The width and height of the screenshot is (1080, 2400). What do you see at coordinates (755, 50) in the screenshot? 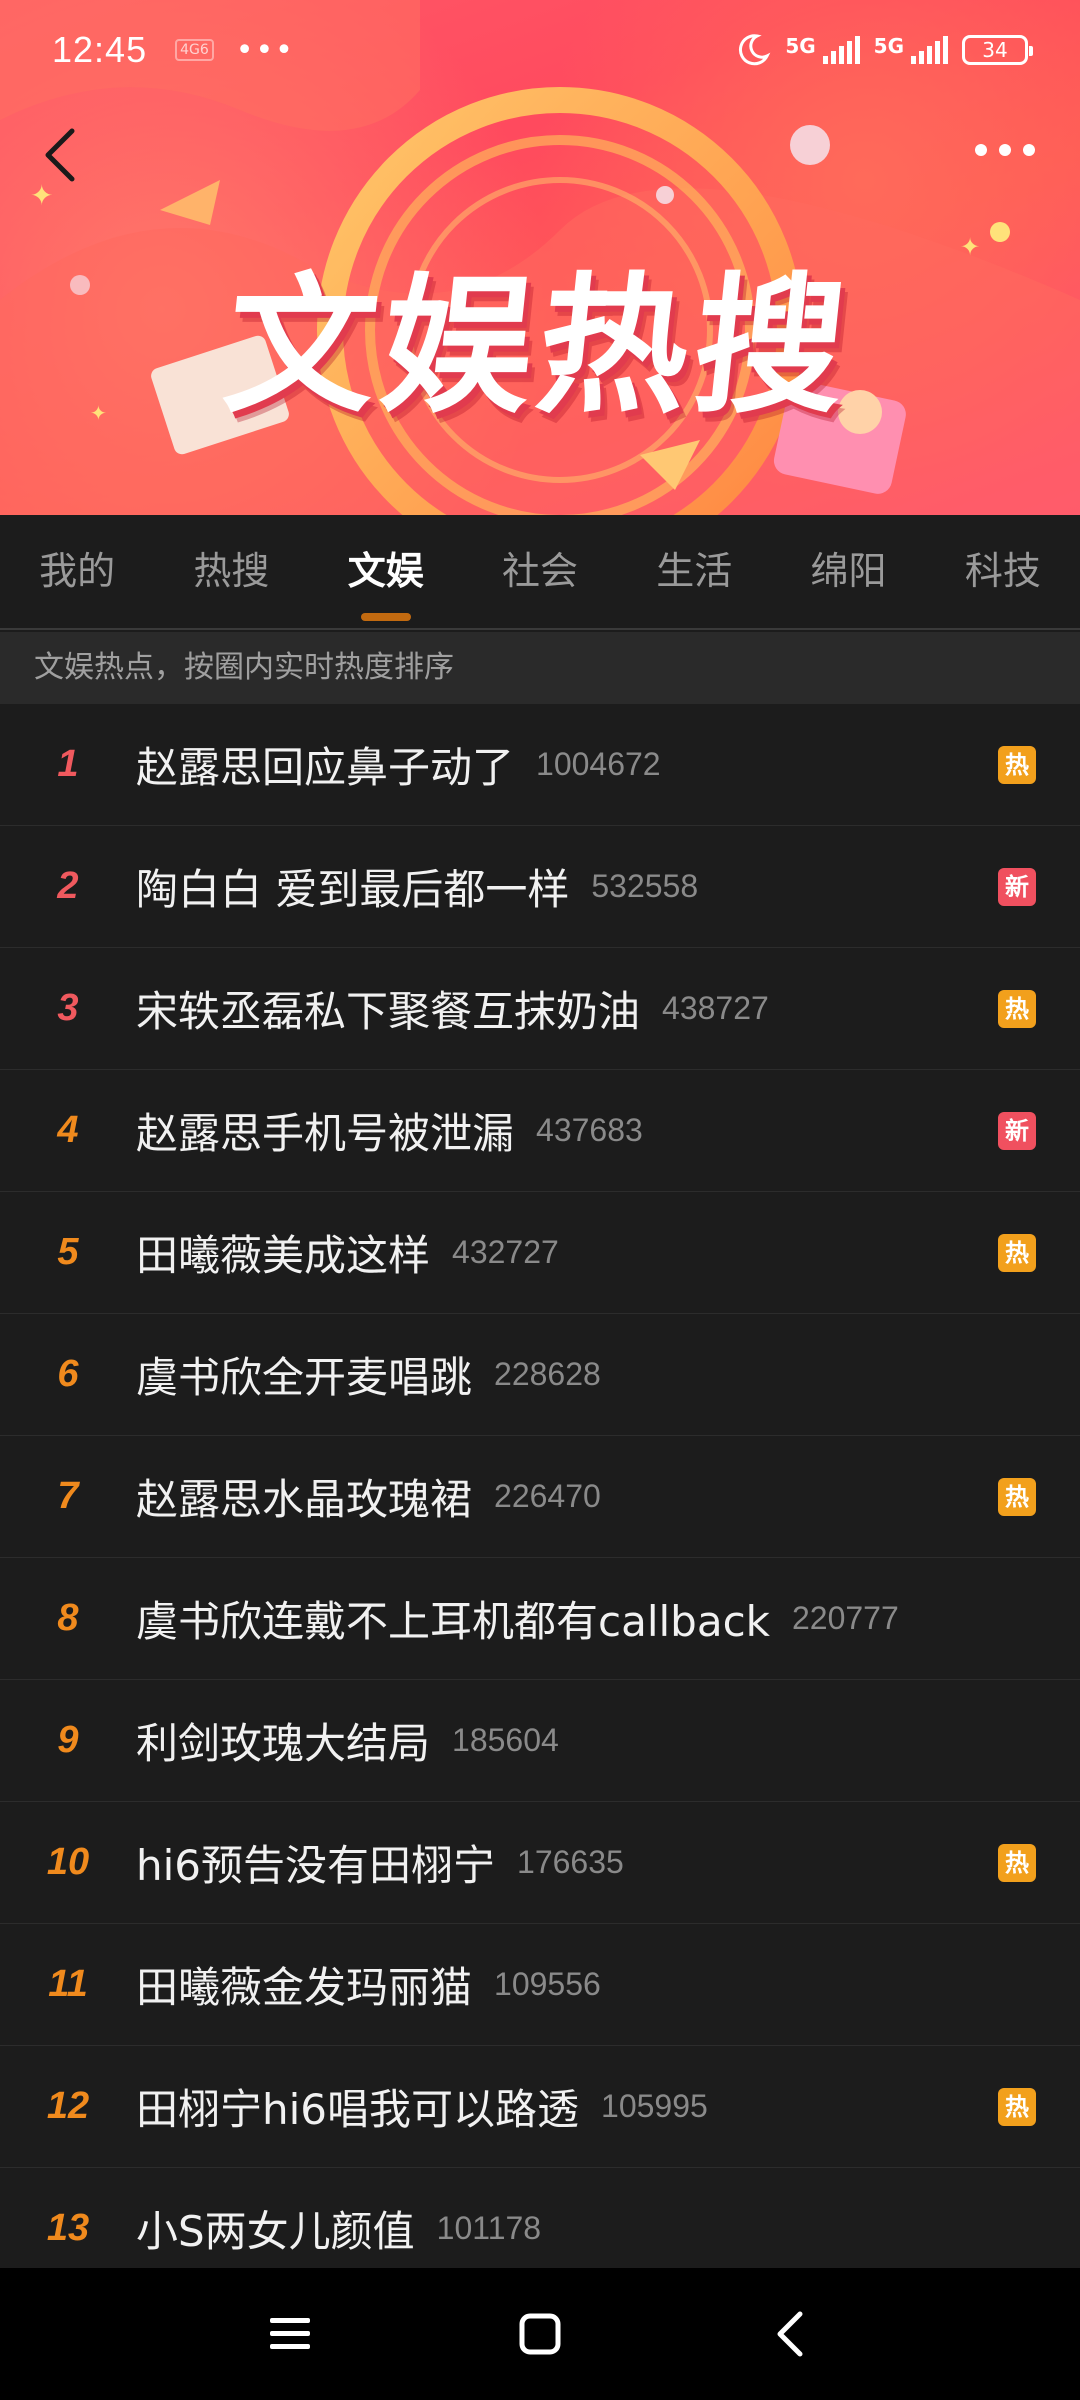
I see `moon-icon` at bounding box center [755, 50].